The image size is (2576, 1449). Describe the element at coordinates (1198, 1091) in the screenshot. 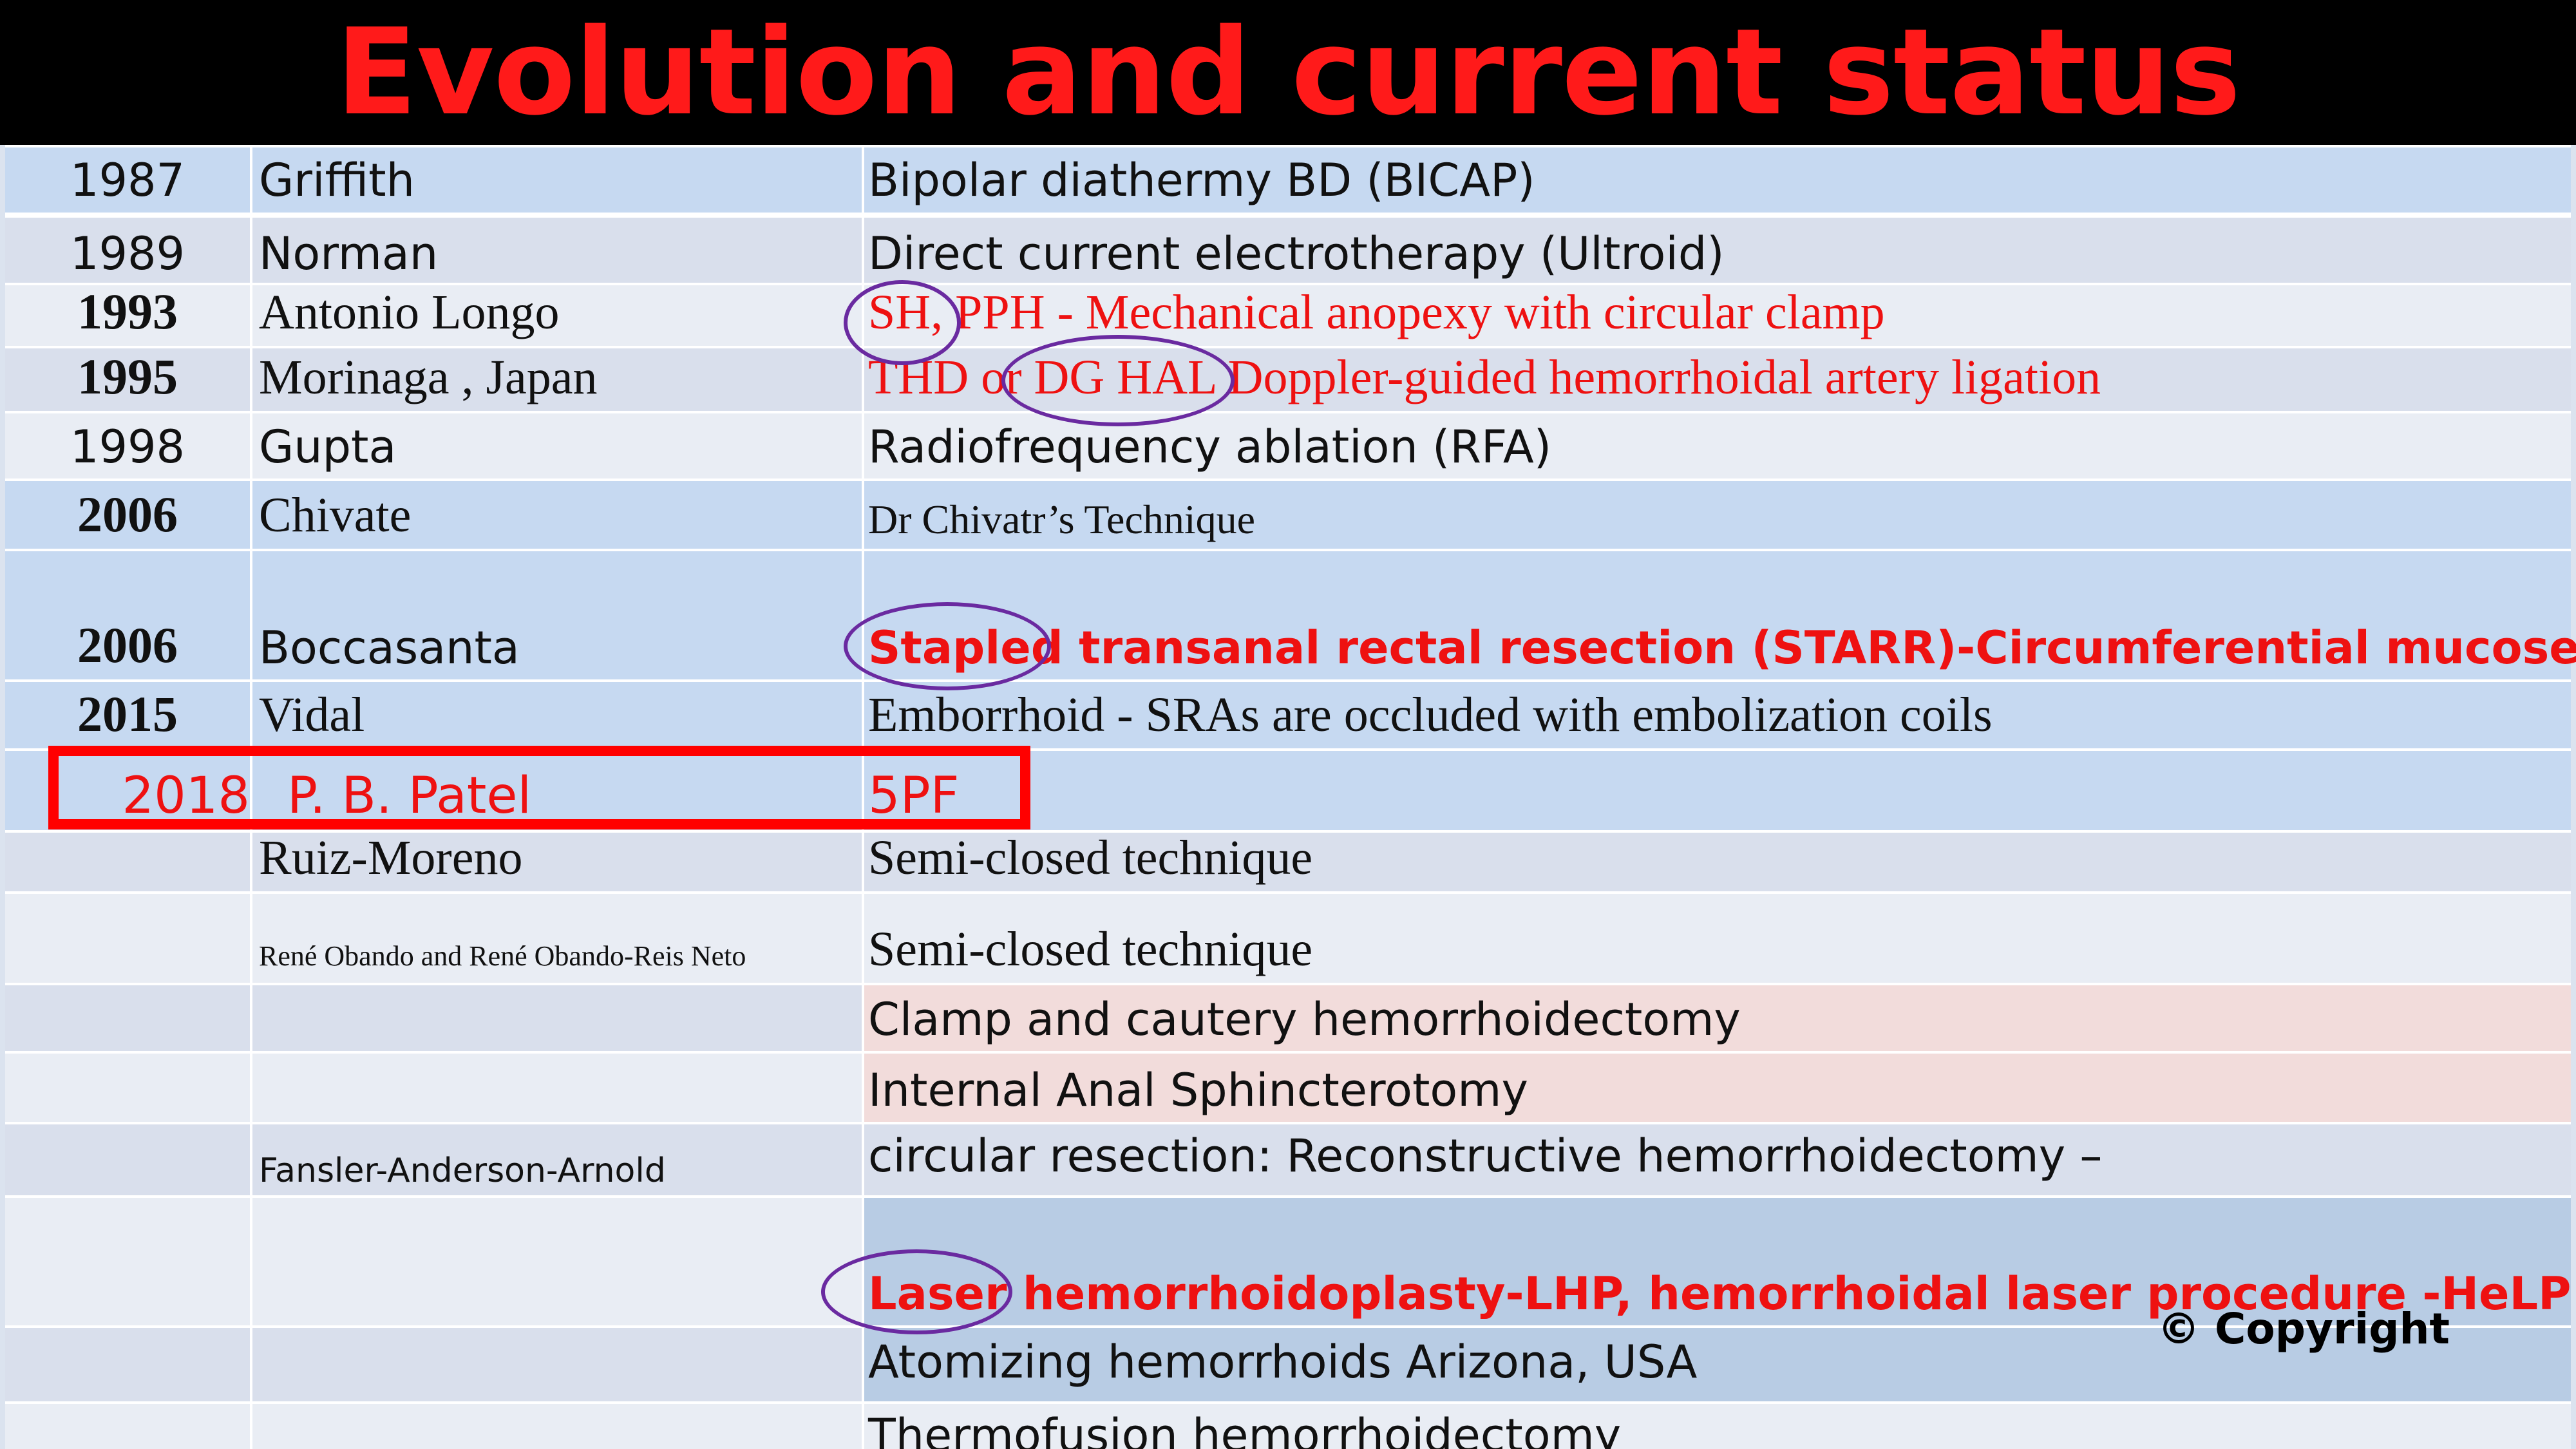

I see `row-technique: Internal Anal Sphincterotomy` at that location.